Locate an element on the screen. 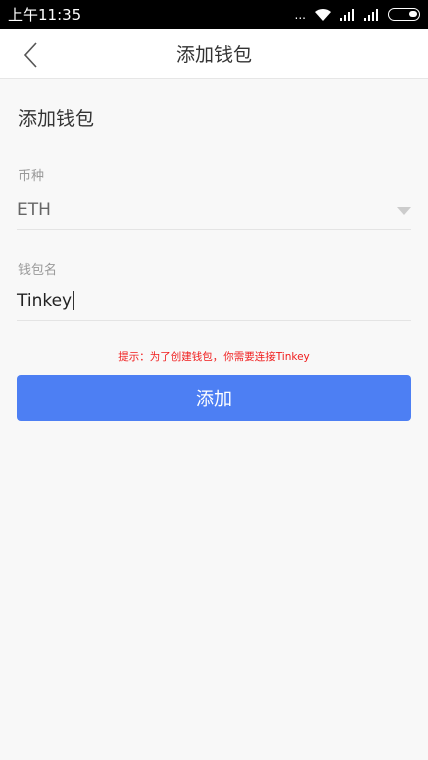  wifi-icon is located at coordinates (323, 14).